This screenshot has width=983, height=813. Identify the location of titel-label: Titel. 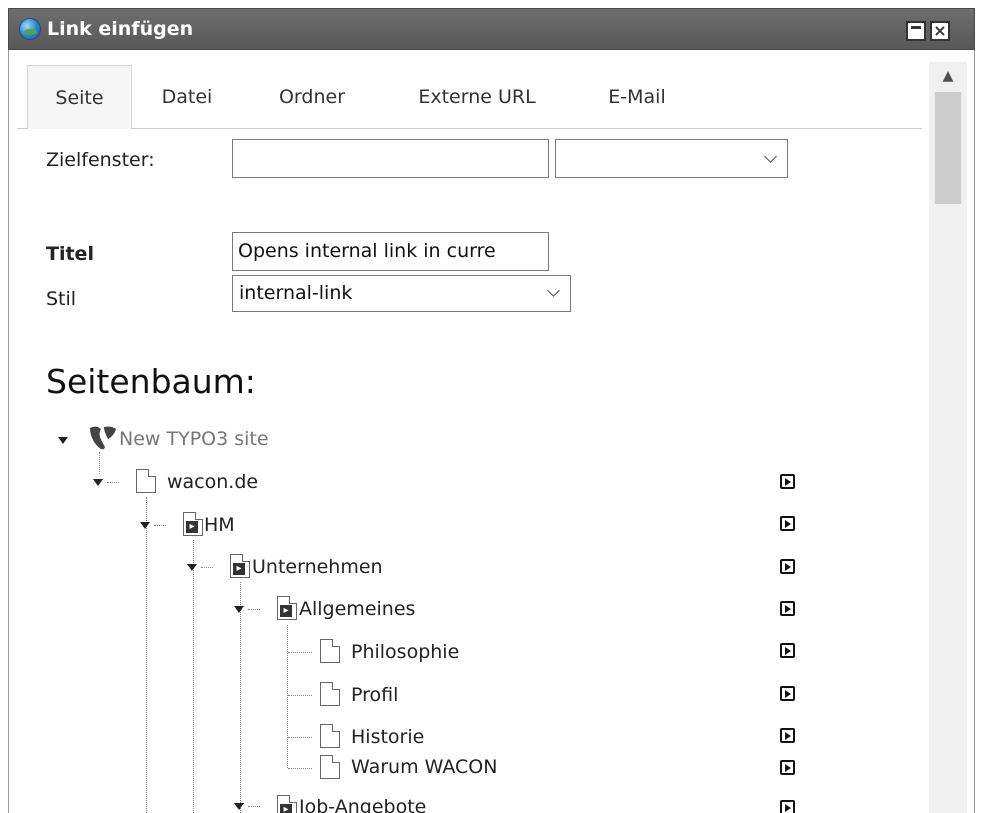
(70, 254).